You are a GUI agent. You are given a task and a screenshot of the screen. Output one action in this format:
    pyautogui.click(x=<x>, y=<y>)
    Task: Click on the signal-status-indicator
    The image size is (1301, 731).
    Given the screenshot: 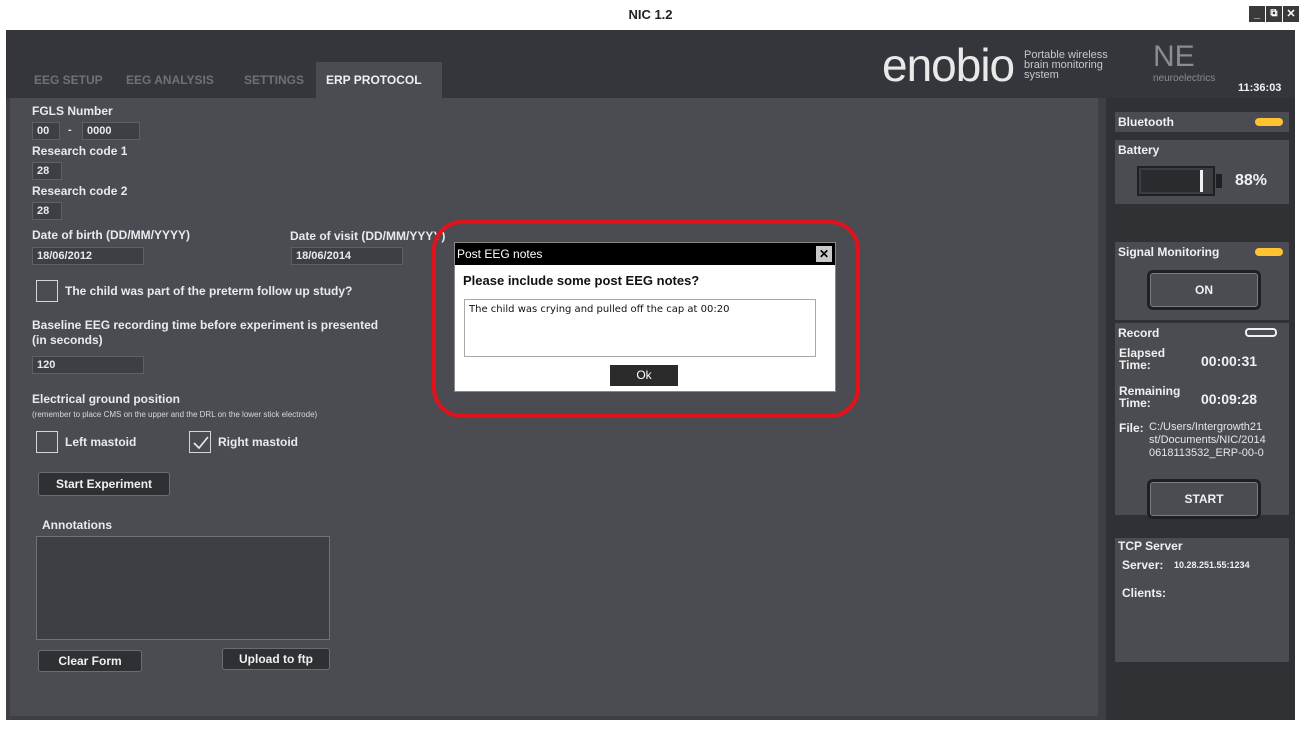 What is the action you would take?
    pyautogui.click(x=1269, y=252)
    